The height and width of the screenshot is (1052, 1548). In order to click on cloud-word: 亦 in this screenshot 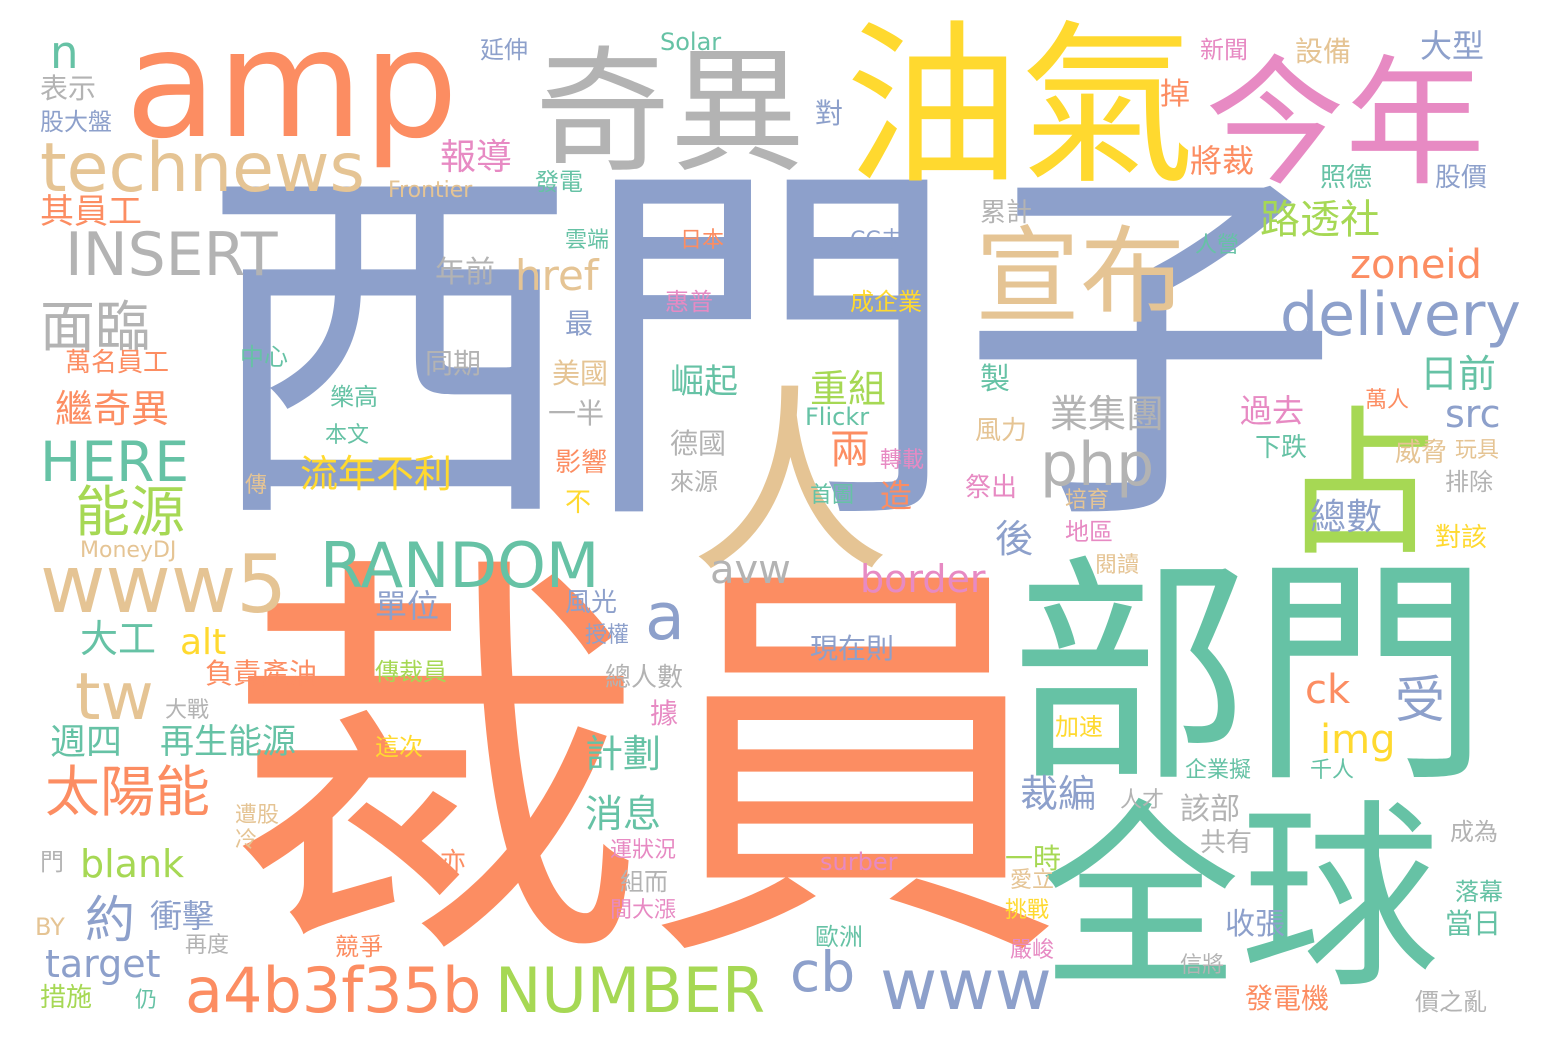, I will do `click(453, 863)`.